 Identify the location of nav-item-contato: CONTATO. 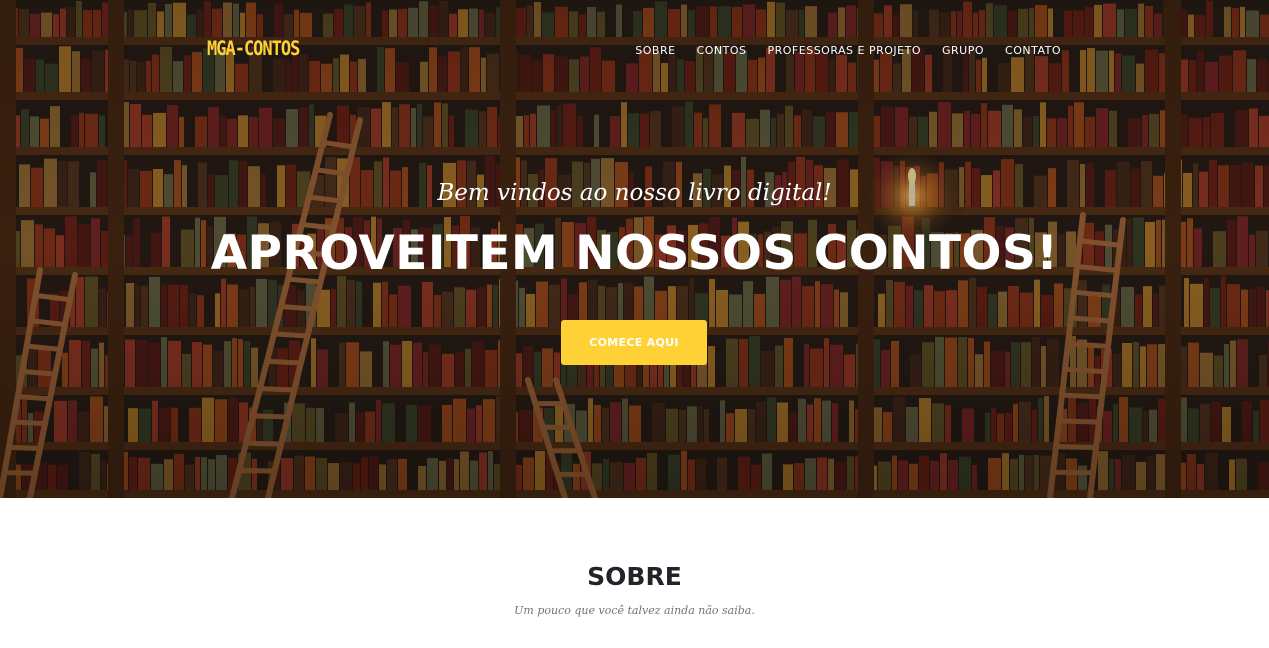
(1033, 50).